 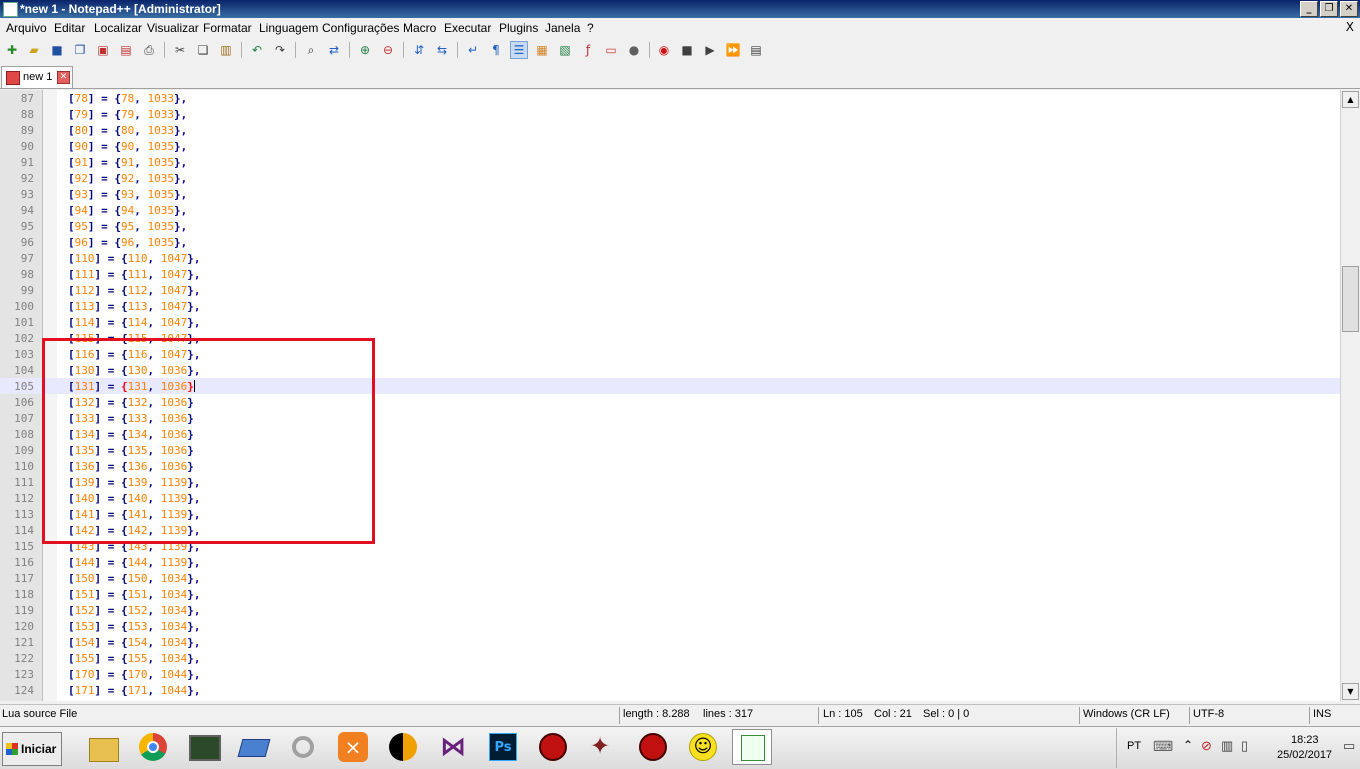 I want to click on code-line: 88 [79] = {79, 1033},, so click(x=670, y=114).